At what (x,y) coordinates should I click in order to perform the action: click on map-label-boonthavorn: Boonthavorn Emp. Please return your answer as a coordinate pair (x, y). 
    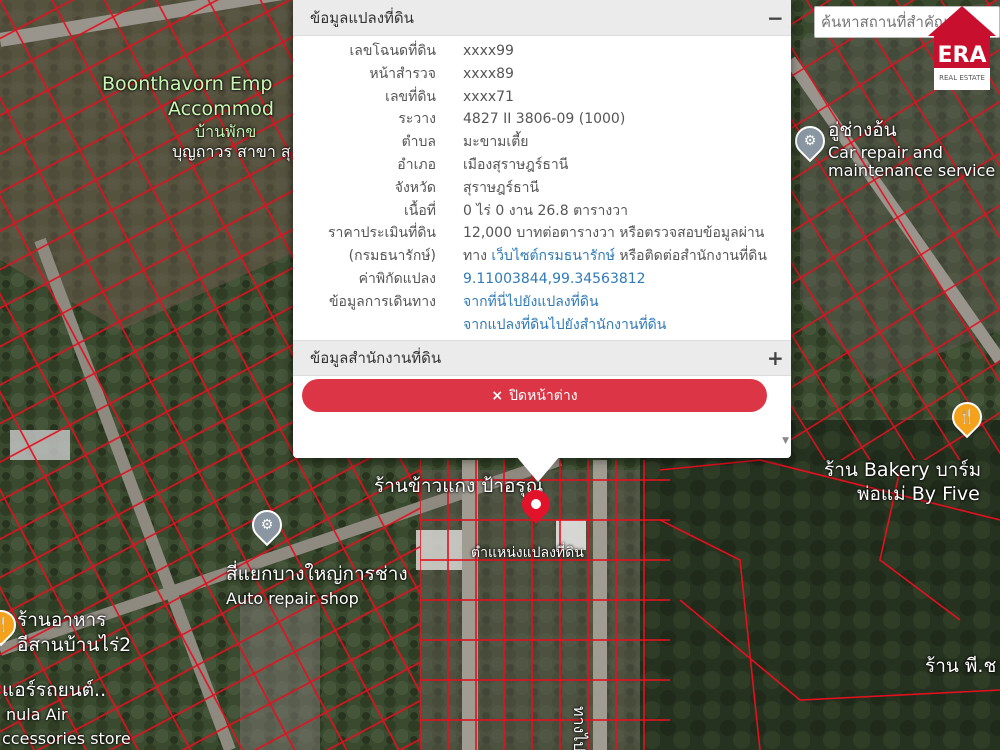
    Looking at the image, I should click on (187, 84).